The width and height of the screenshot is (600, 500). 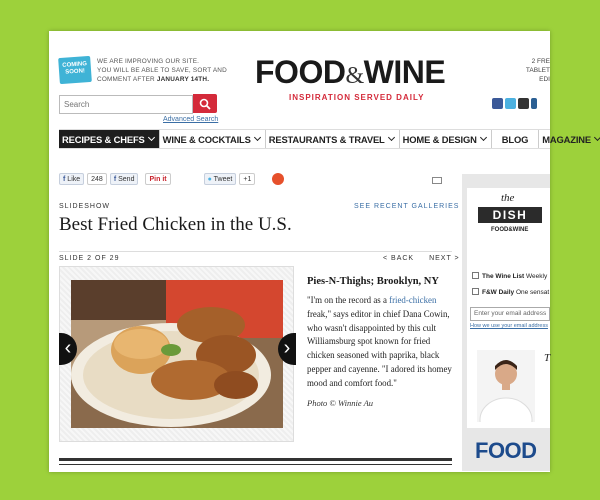 I want to click on chef-portrait, so click(x=506, y=386).